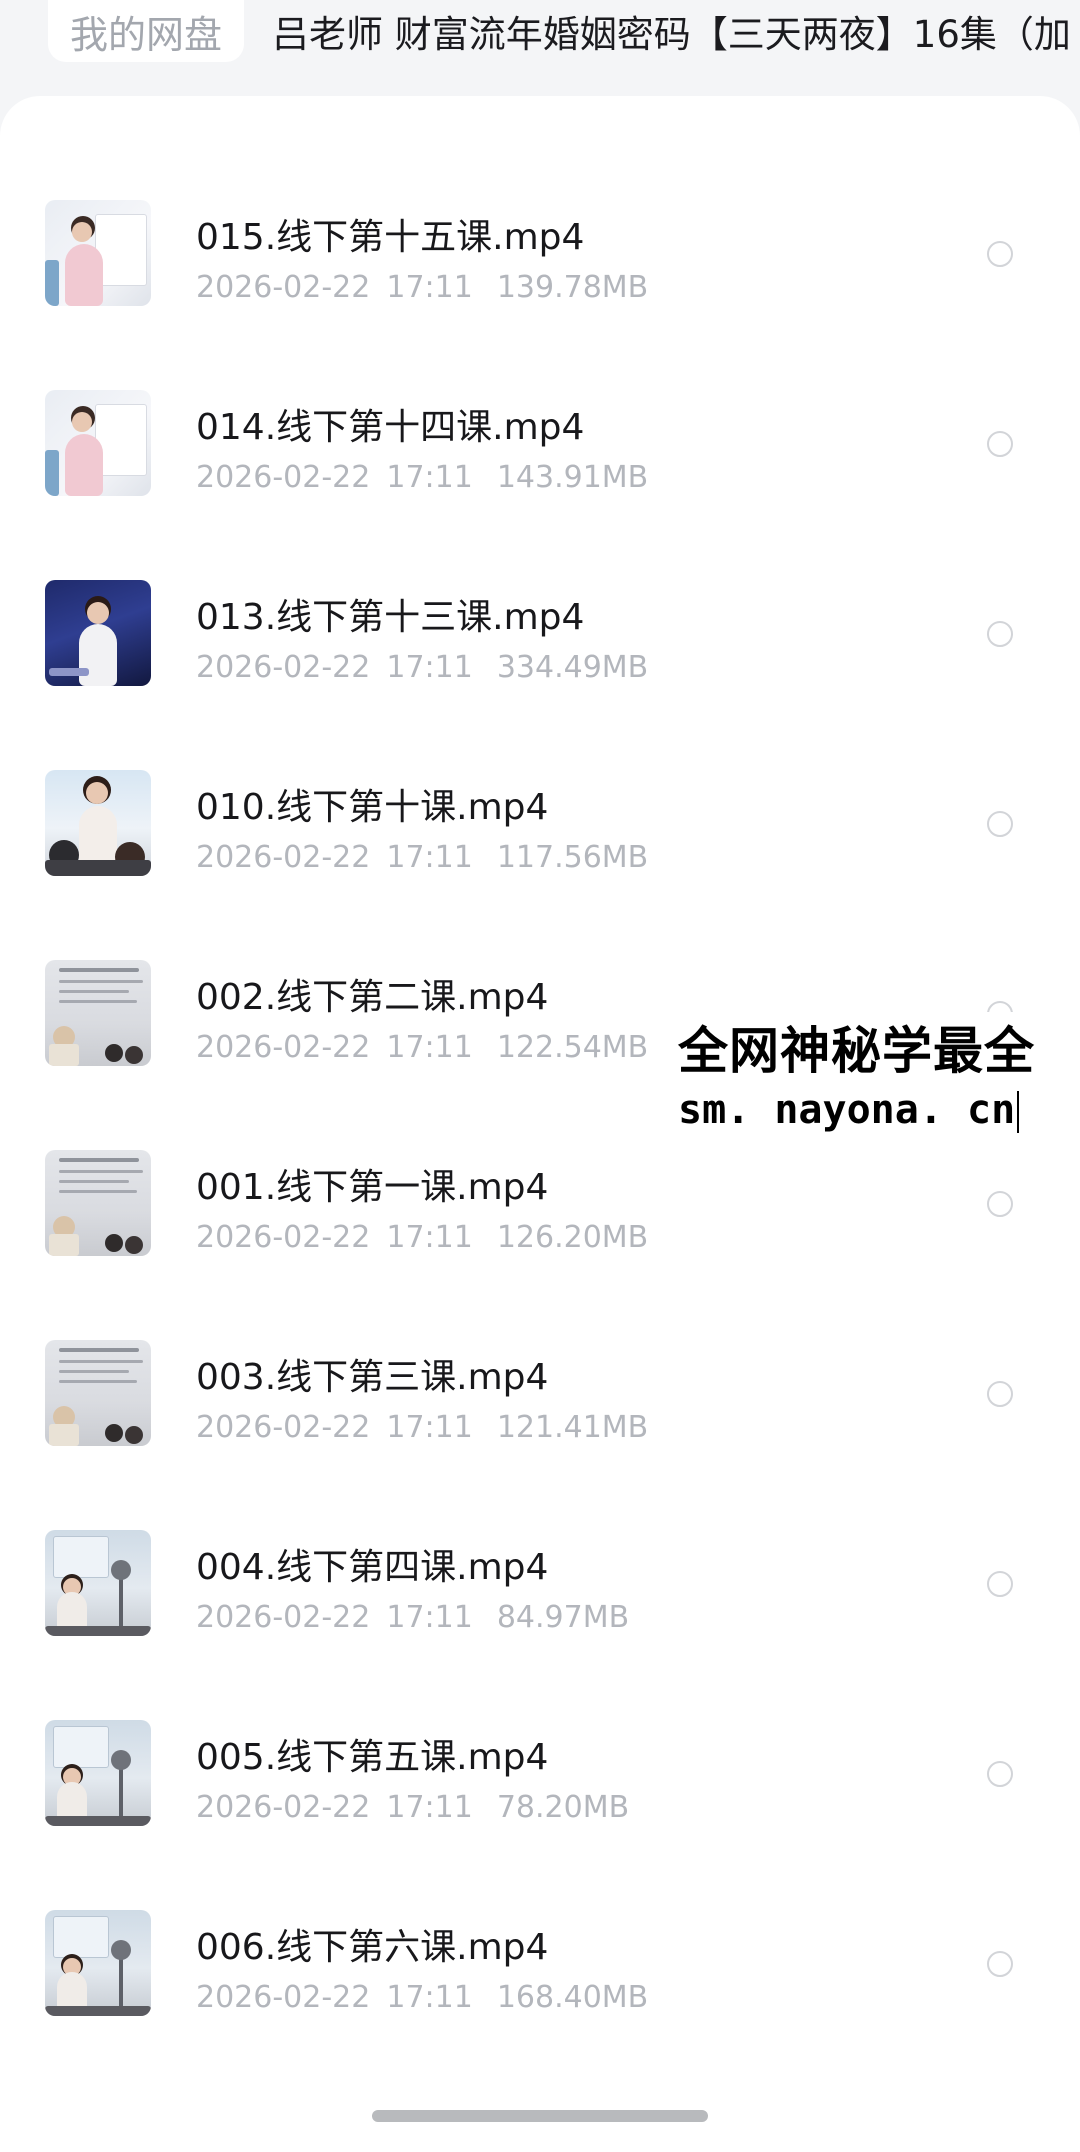  Describe the element at coordinates (372, 1947) in the screenshot. I see `file-name: 006.线下第六课.mp4` at that location.